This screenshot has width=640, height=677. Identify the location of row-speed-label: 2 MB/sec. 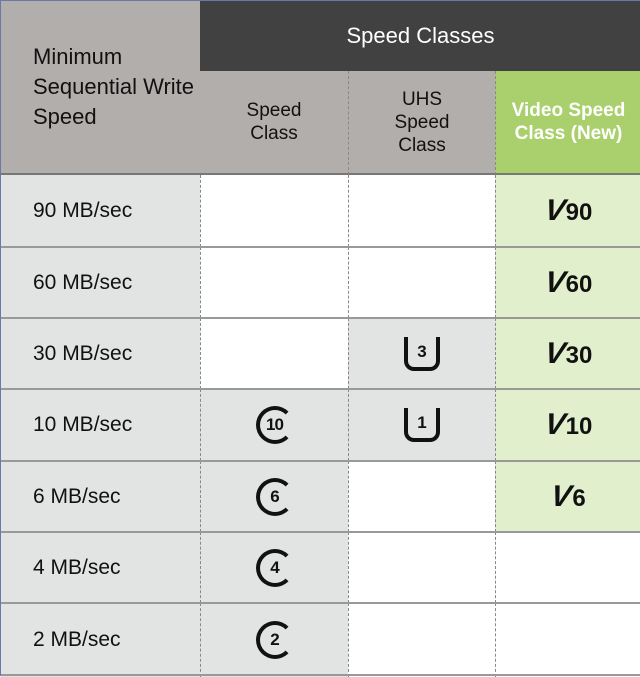
(100, 640).